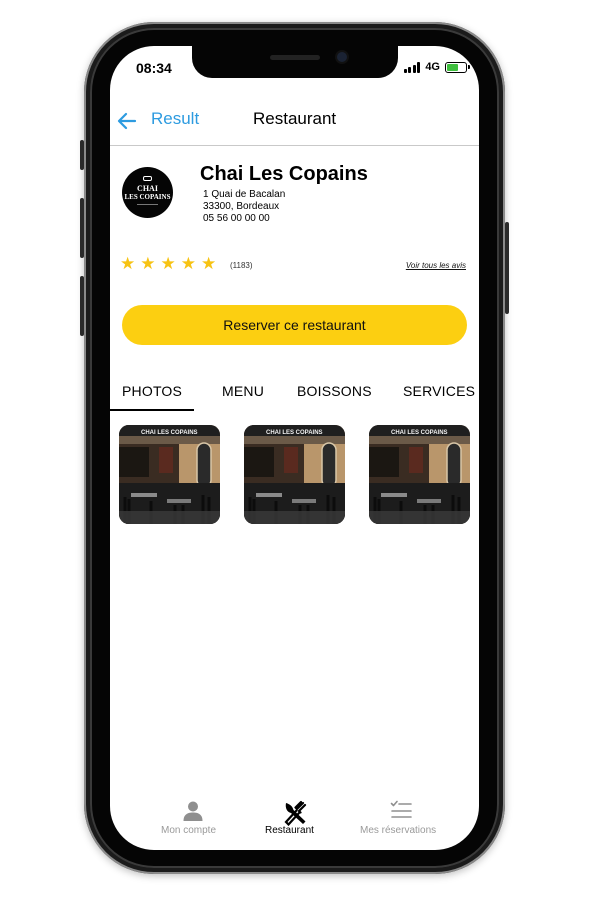  I want to click on bottom-nav-mes-reservations: Mes réservations, so click(403, 821).